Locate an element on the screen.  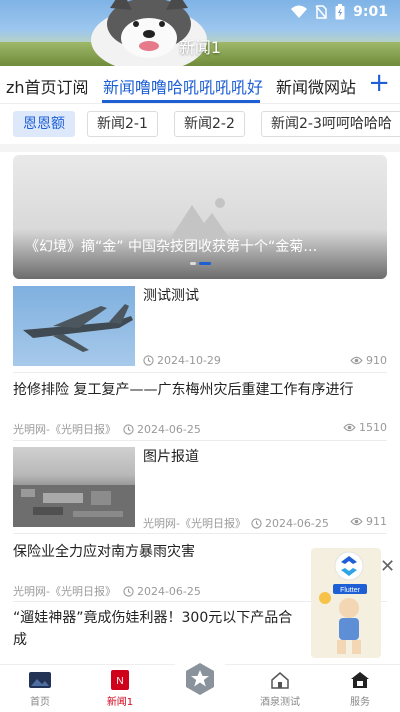
nav-jiuquan-test: 酒泉测试 is located at coordinates (280, 688).